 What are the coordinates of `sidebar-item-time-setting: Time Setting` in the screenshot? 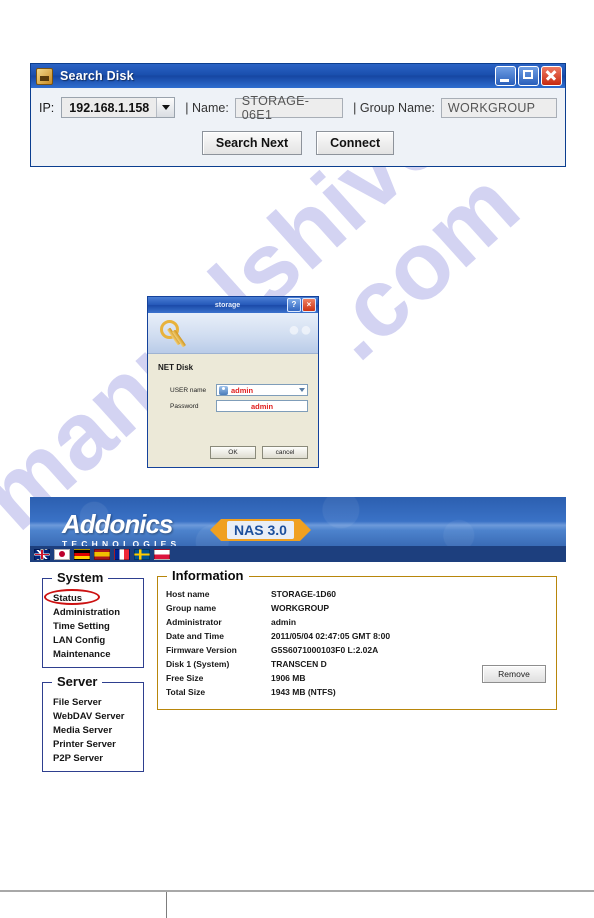 It's located at (93, 626).